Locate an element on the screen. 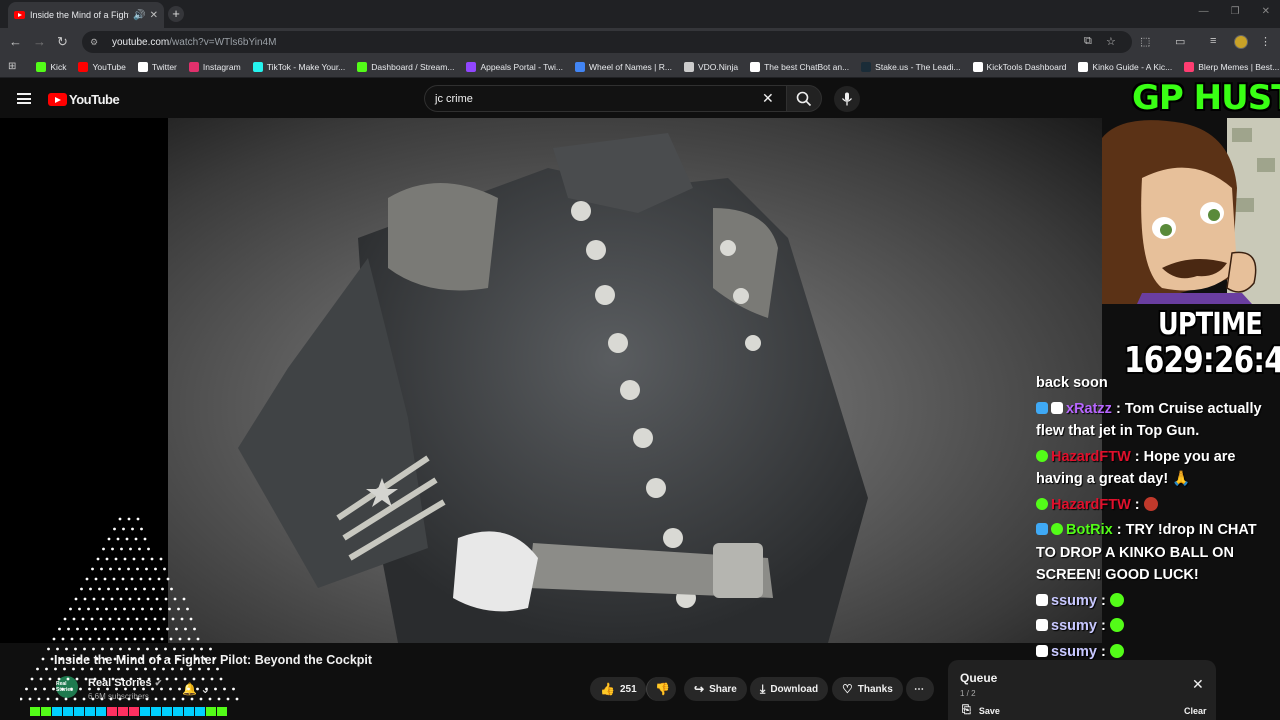 The image size is (1280, 720). apps-grid-icon: ⊞ is located at coordinates (12, 66).